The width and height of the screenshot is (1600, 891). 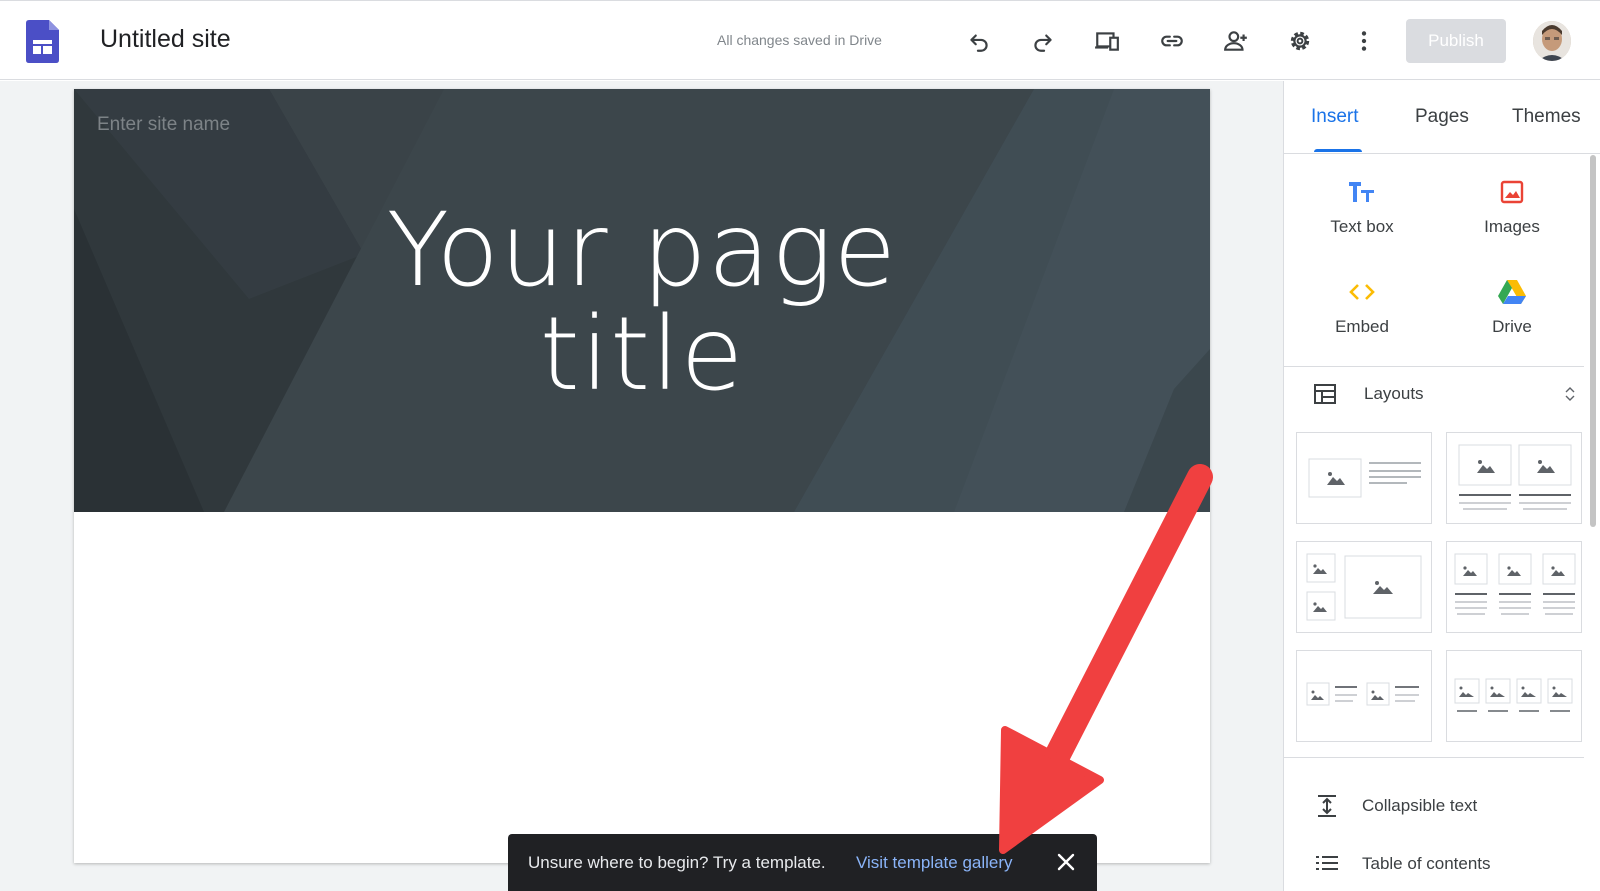 What do you see at coordinates (1394, 393) in the screenshot?
I see `layouts-label: Layouts` at bounding box center [1394, 393].